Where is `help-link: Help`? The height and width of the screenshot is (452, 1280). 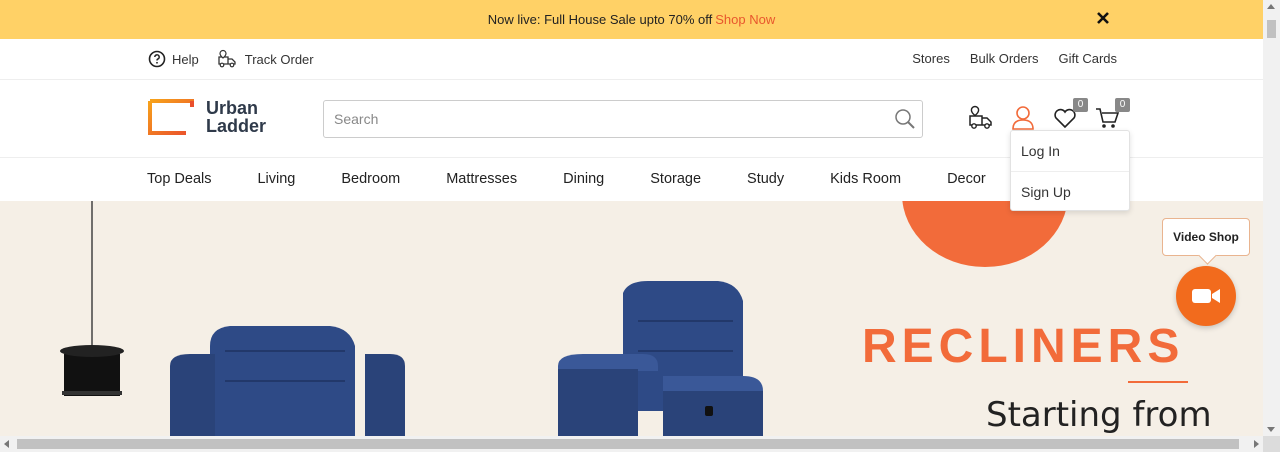
help-link: Help is located at coordinates (173, 59).